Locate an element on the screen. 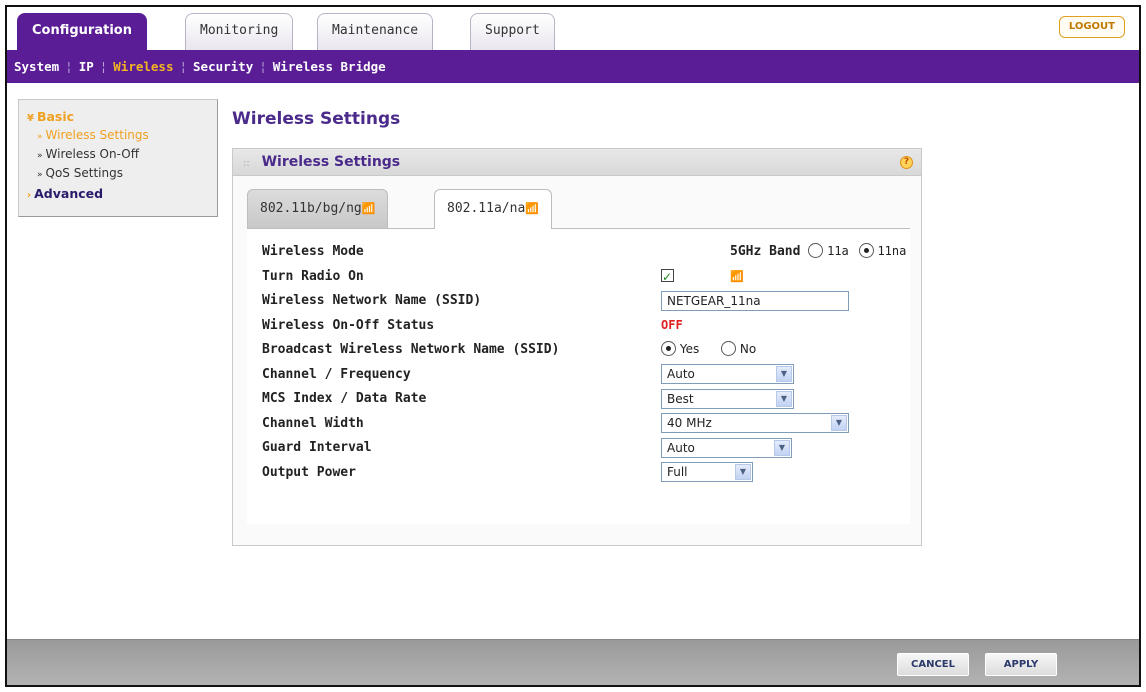 The width and height of the screenshot is (1146, 692). page-title: Wireless Settings is located at coordinates (316, 119).